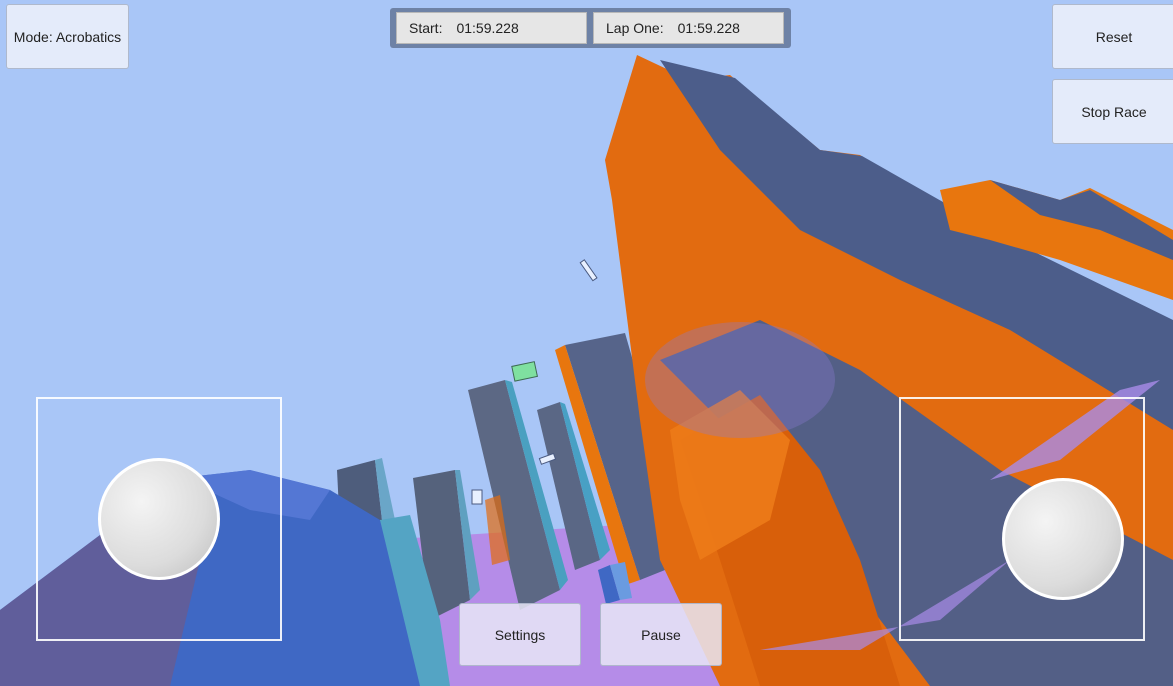 The width and height of the screenshot is (1173, 686). I want to click on lap-timer-label: Lap One:, so click(635, 28).